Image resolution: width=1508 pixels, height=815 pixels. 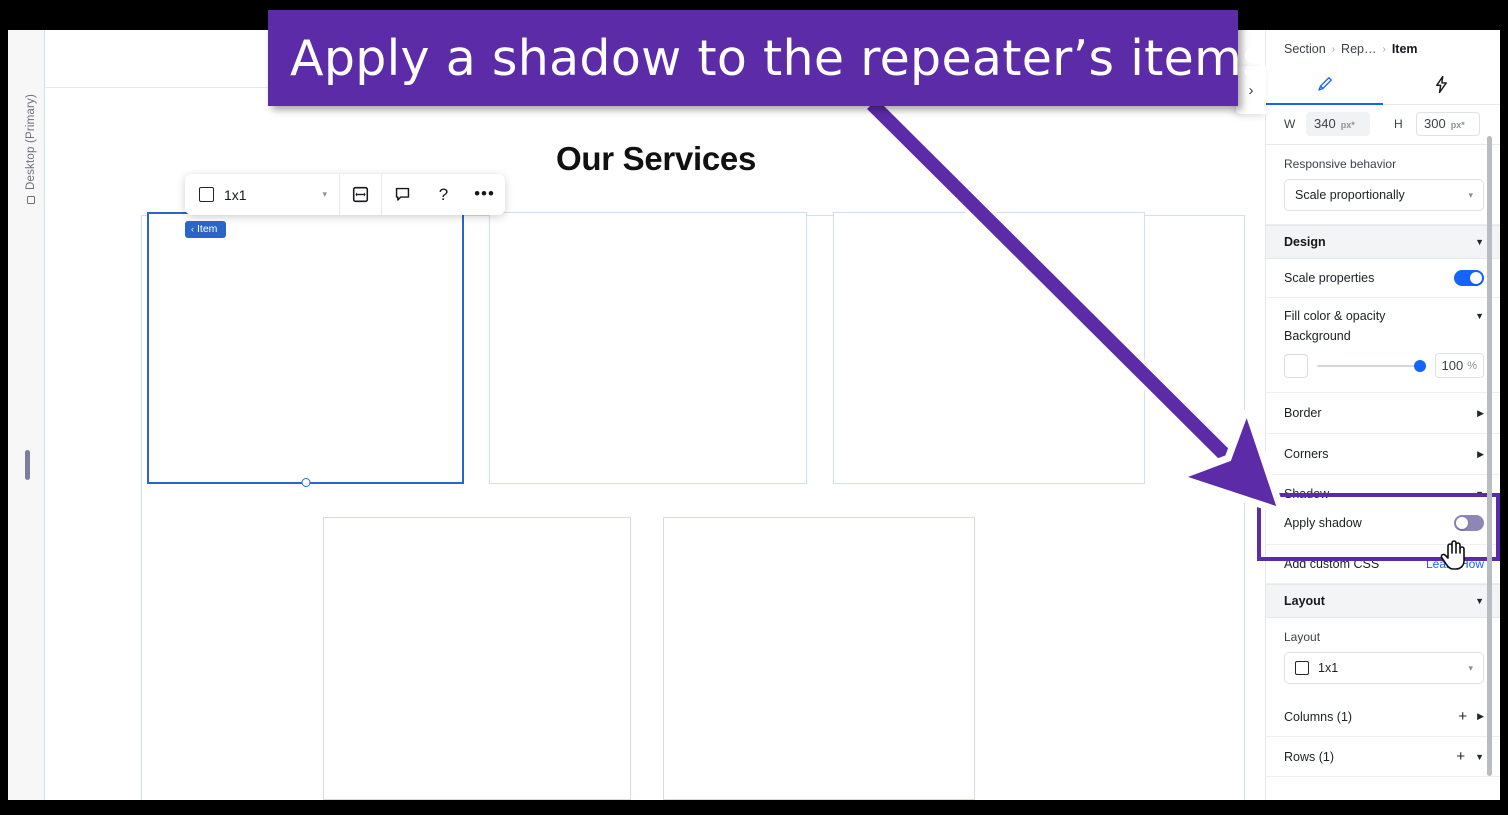 I want to click on scale-properties-toggle, so click(x=1469, y=278).